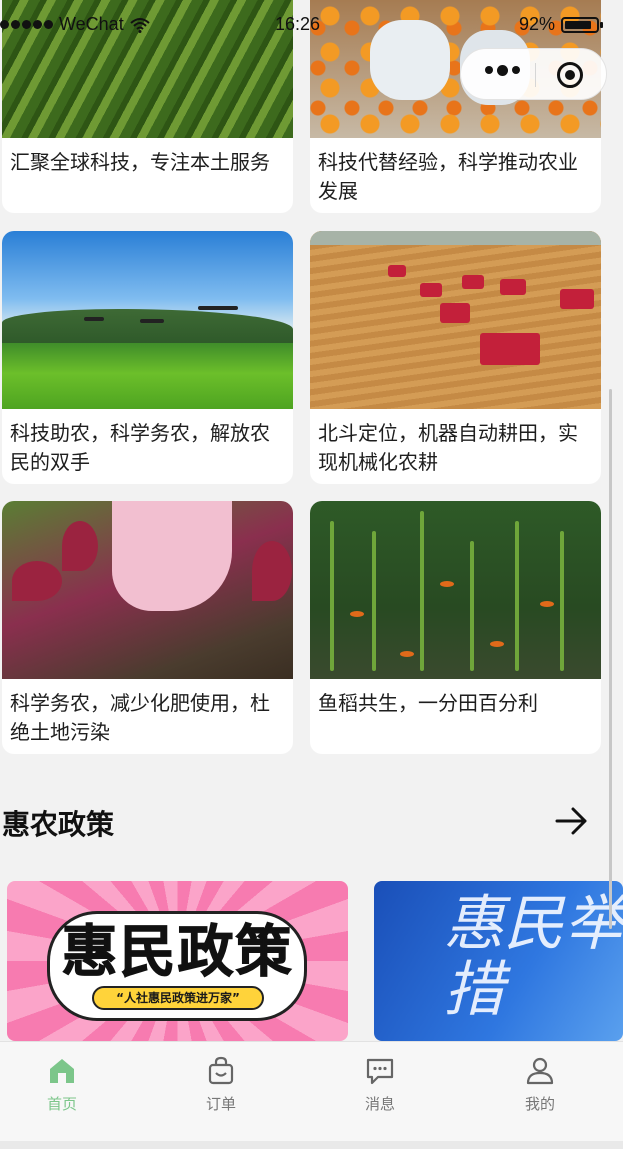  What do you see at coordinates (298, 24) in the screenshot?
I see `status-time: 16:26` at bounding box center [298, 24].